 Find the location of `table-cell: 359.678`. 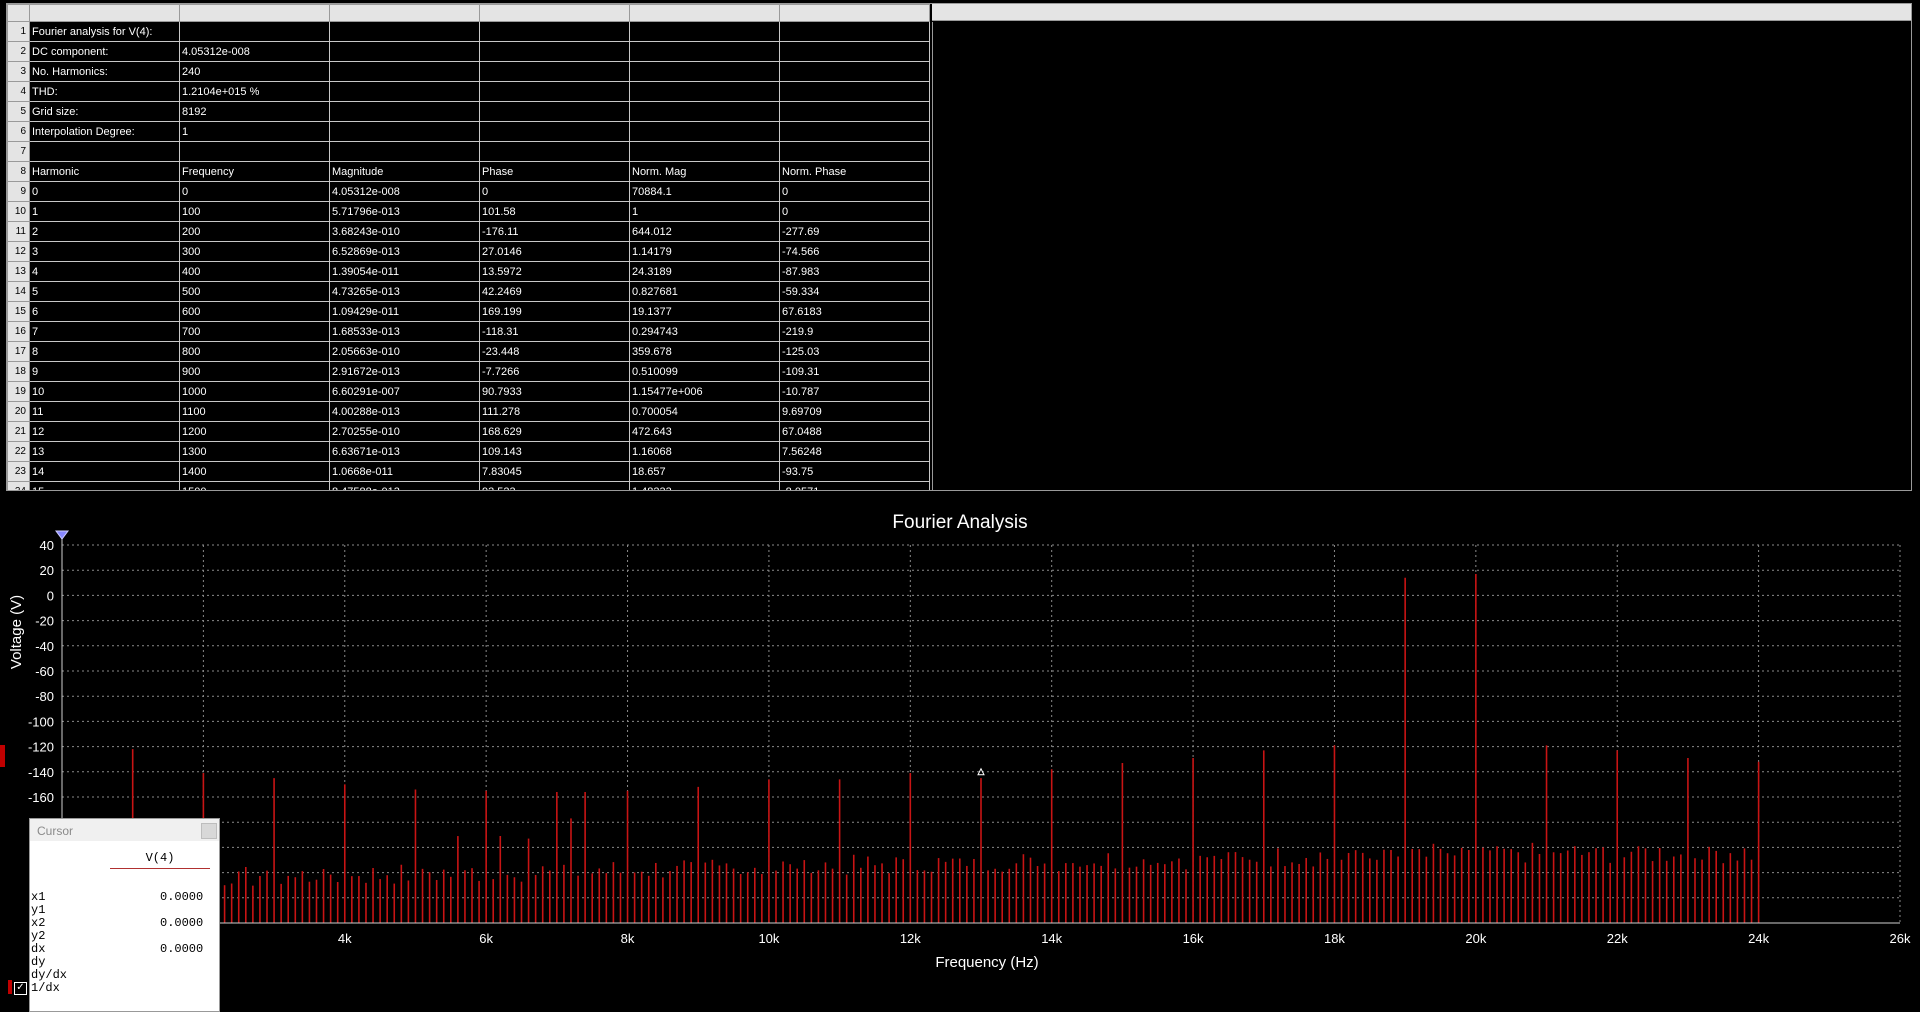

table-cell: 359.678 is located at coordinates (704, 351).